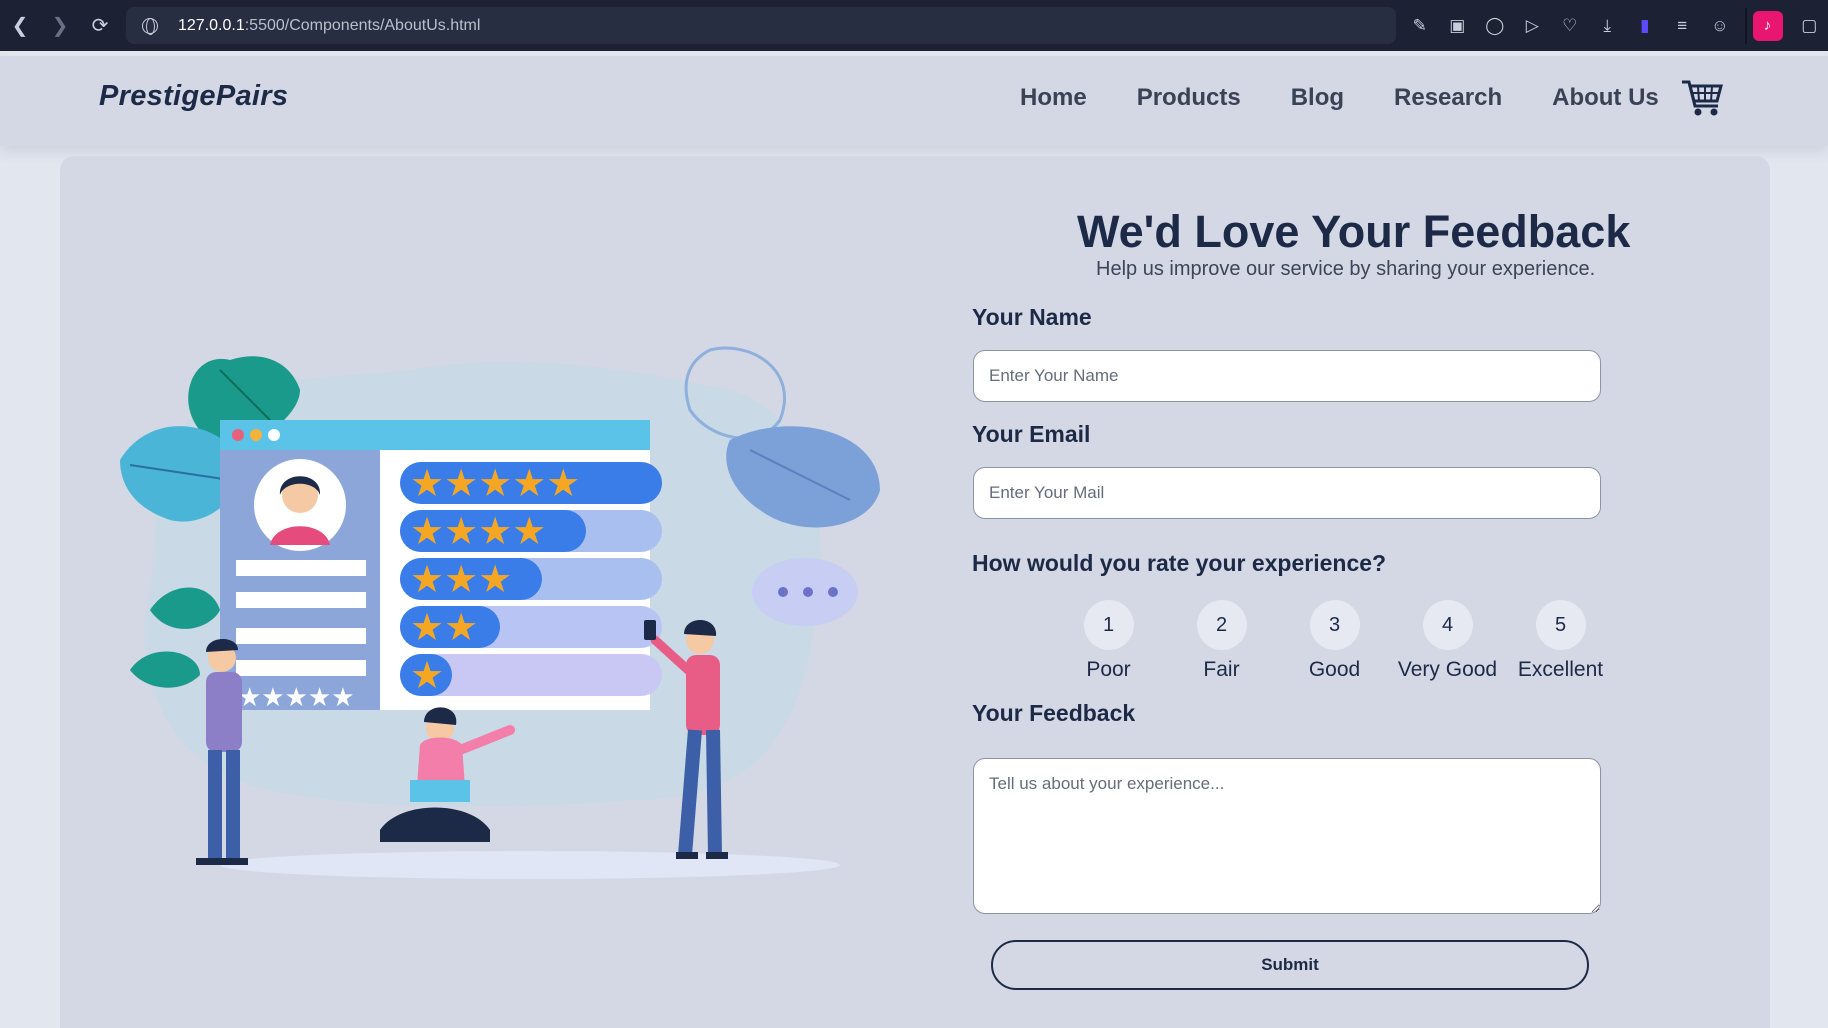  What do you see at coordinates (1809, 25) in the screenshot?
I see `cube-icon: ▢` at bounding box center [1809, 25].